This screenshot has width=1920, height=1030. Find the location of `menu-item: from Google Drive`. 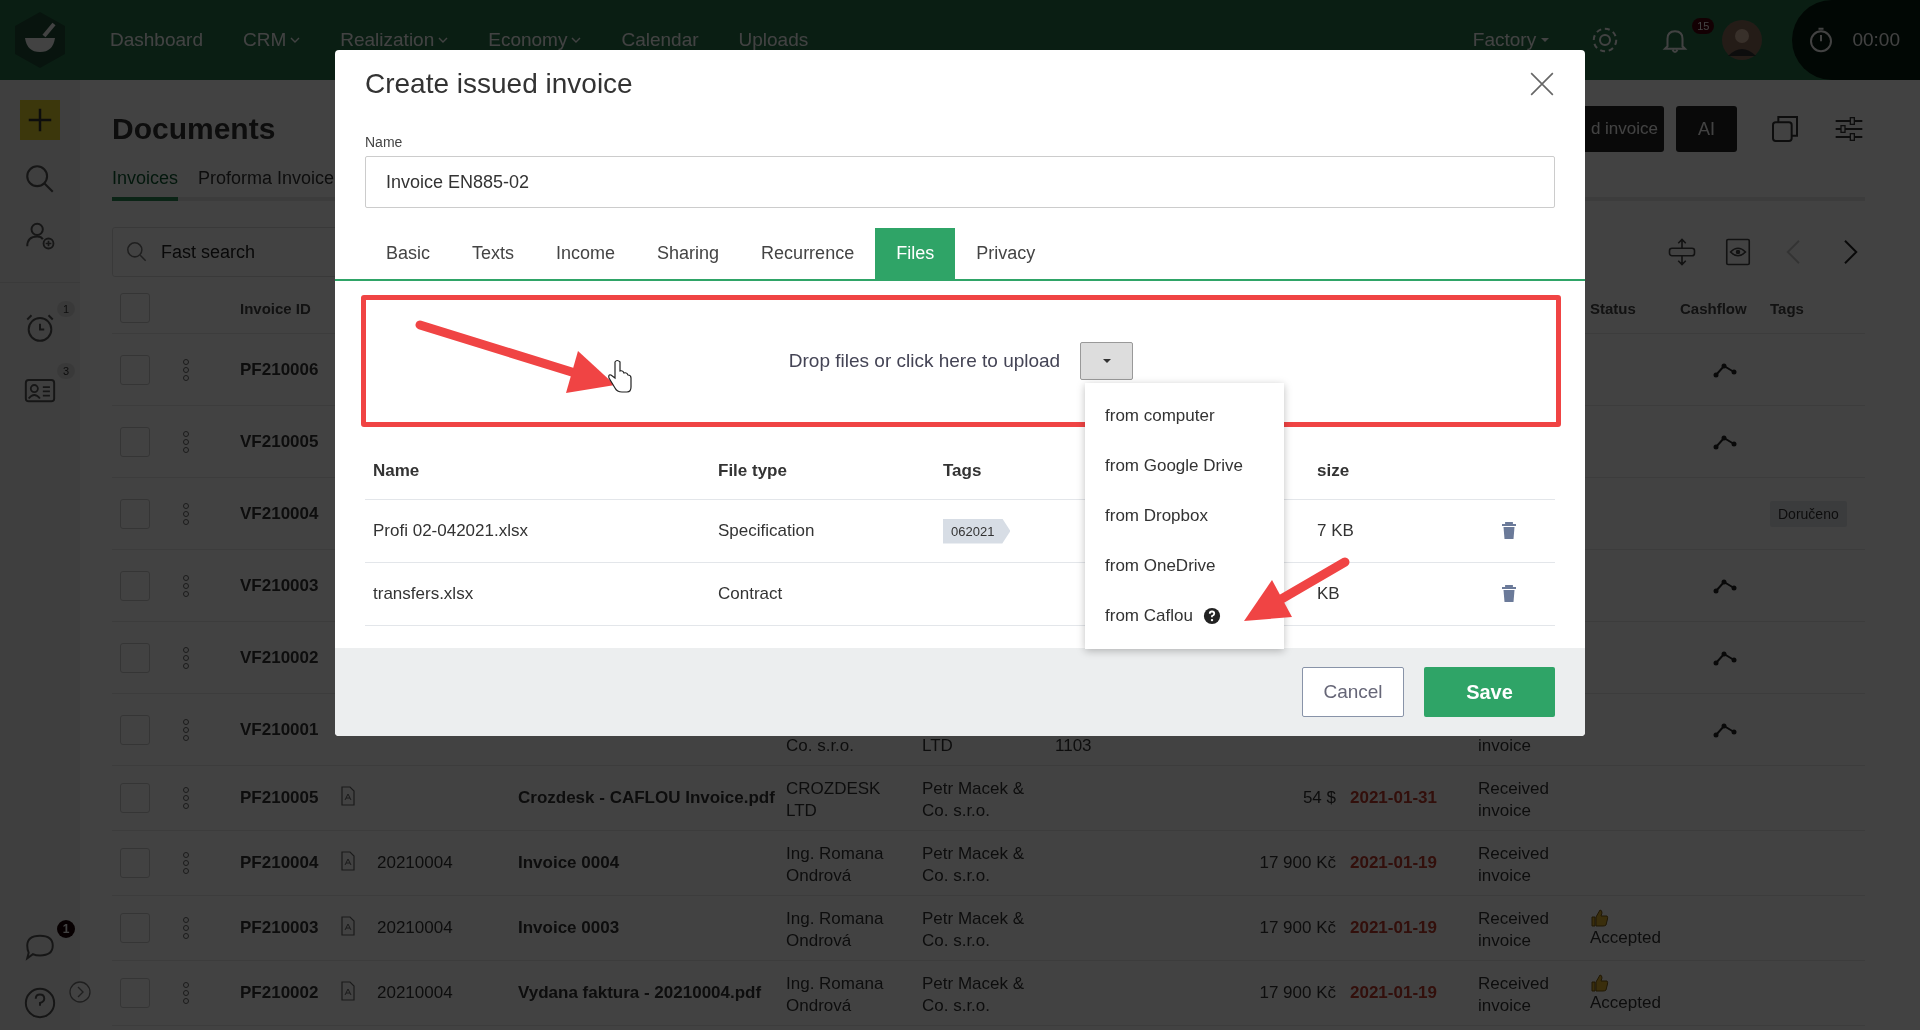

menu-item: from Google Drive is located at coordinates (1174, 466).